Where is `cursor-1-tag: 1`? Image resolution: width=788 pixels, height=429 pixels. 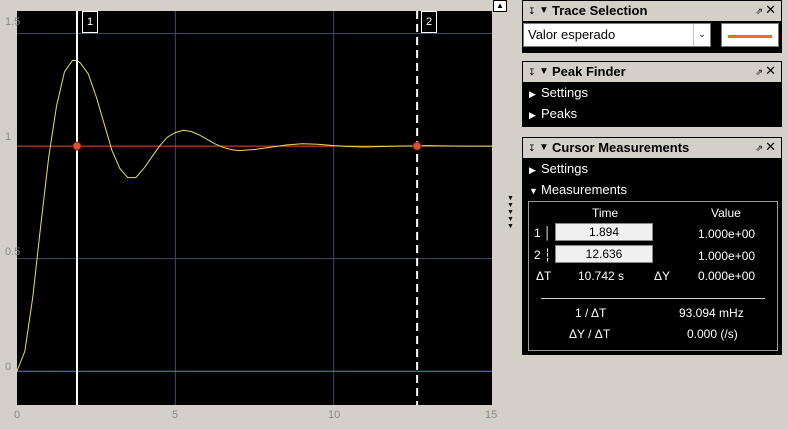 cursor-1-tag: 1 is located at coordinates (90, 22).